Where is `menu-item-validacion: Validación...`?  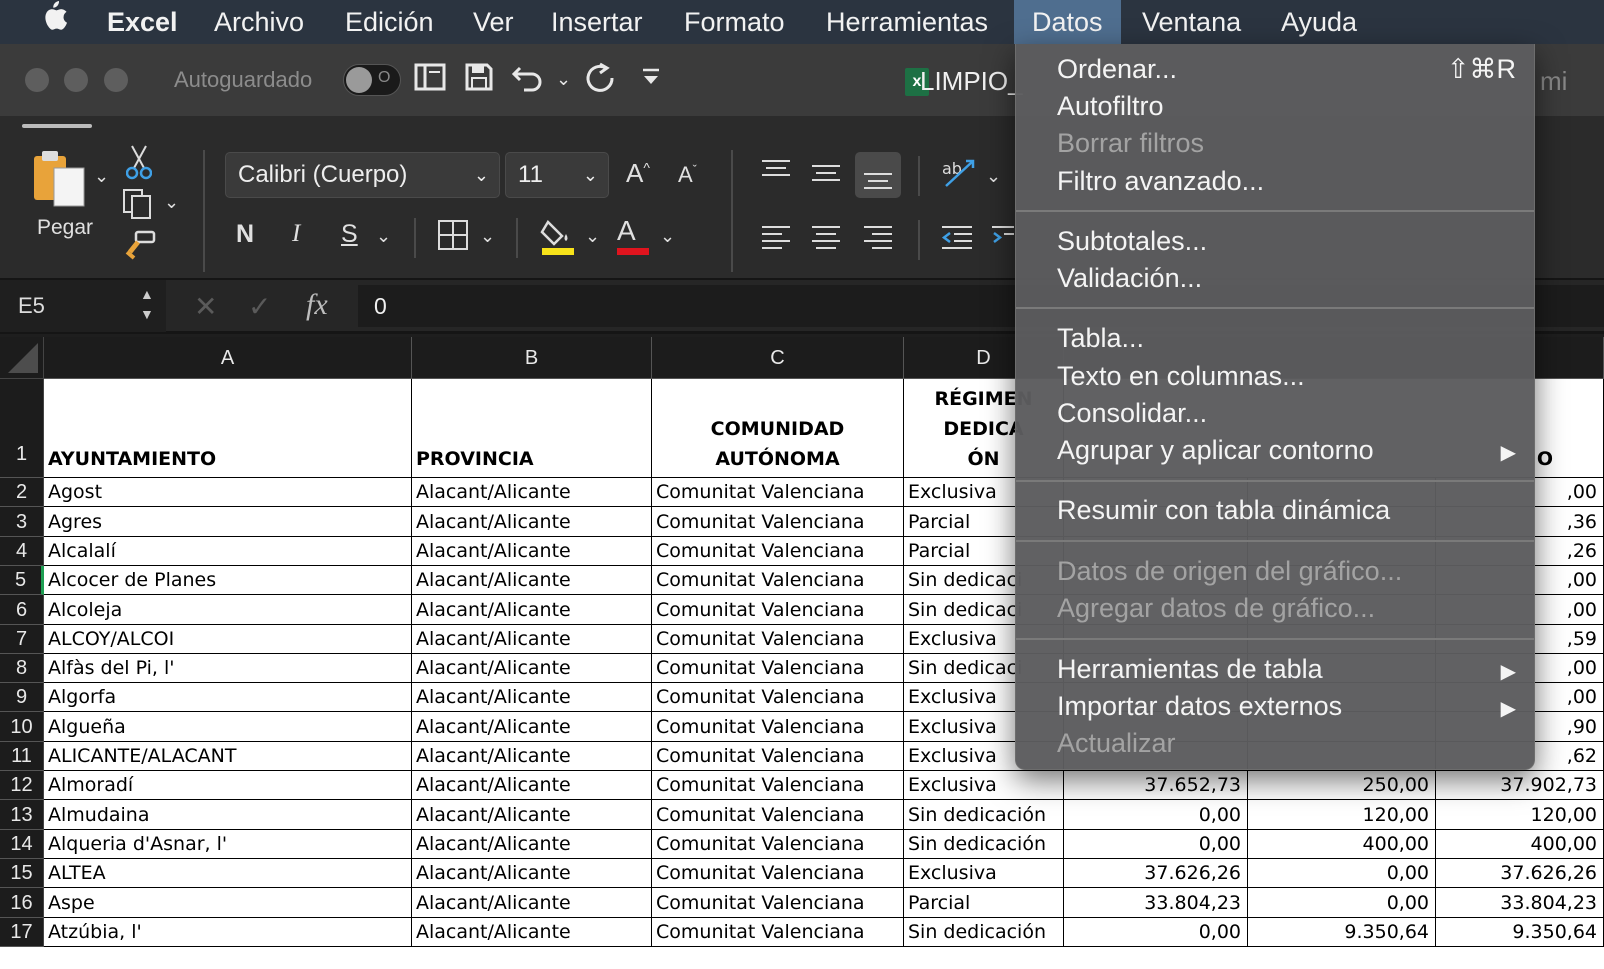
menu-item-validacion: Validación... is located at coordinates (1129, 278).